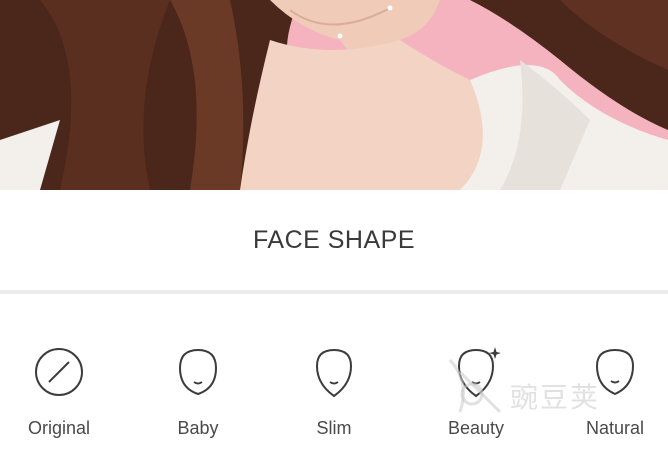 The height and width of the screenshot is (458, 668). What do you see at coordinates (615, 372) in the screenshot?
I see `natural-face-icon` at bounding box center [615, 372].